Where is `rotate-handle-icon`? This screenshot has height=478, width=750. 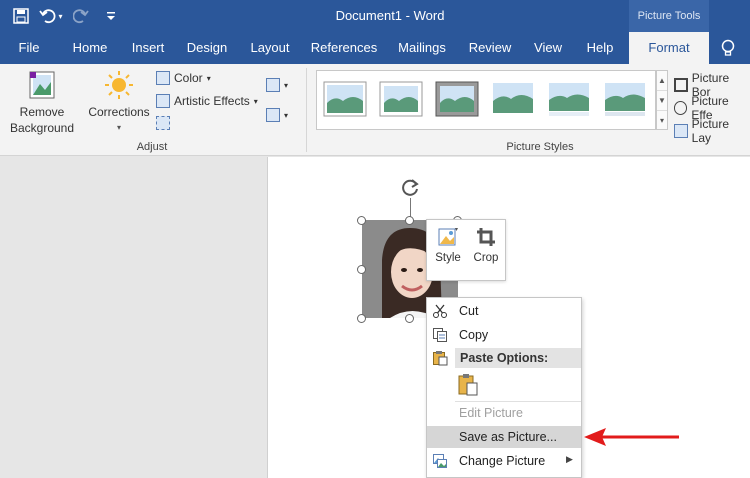
rotate-handle-icon is located at coordinates (410, 187).